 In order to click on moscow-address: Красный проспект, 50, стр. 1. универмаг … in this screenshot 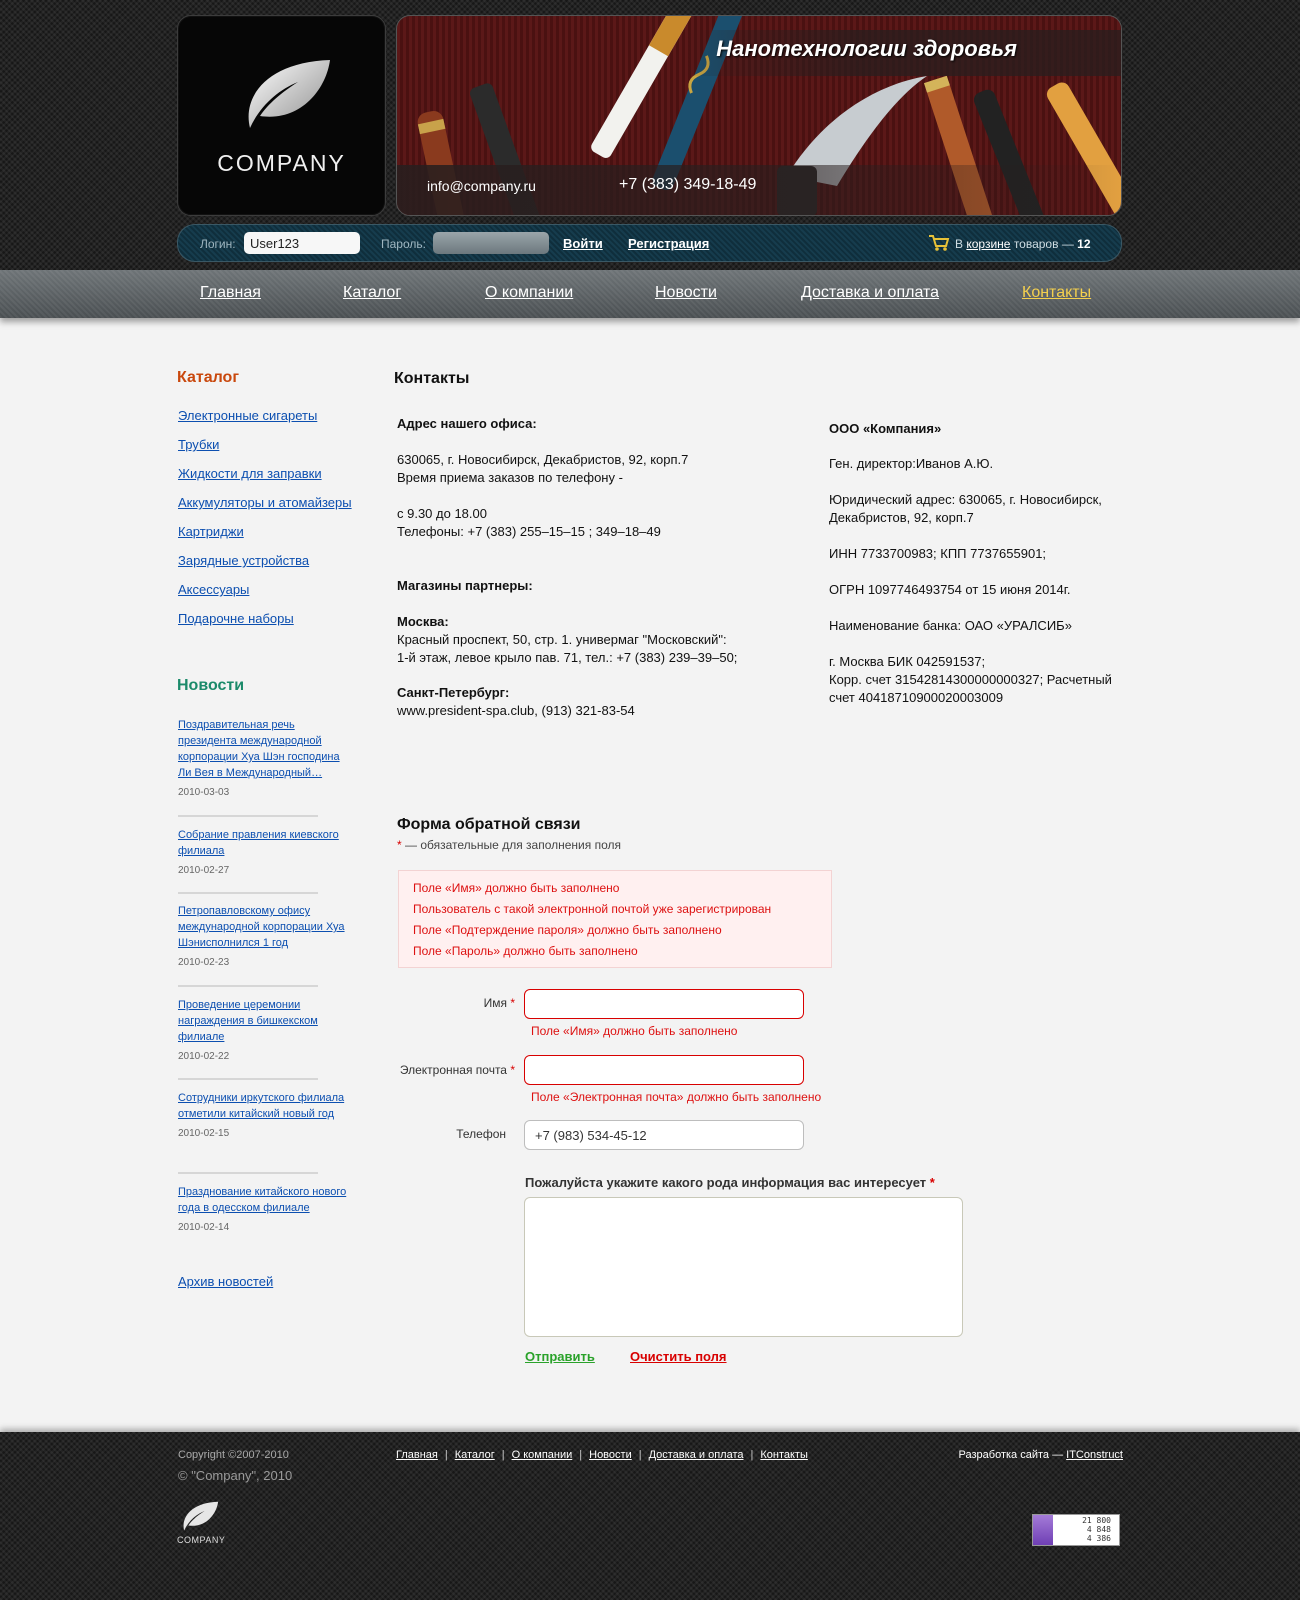, I will do `click(567, 648)`.